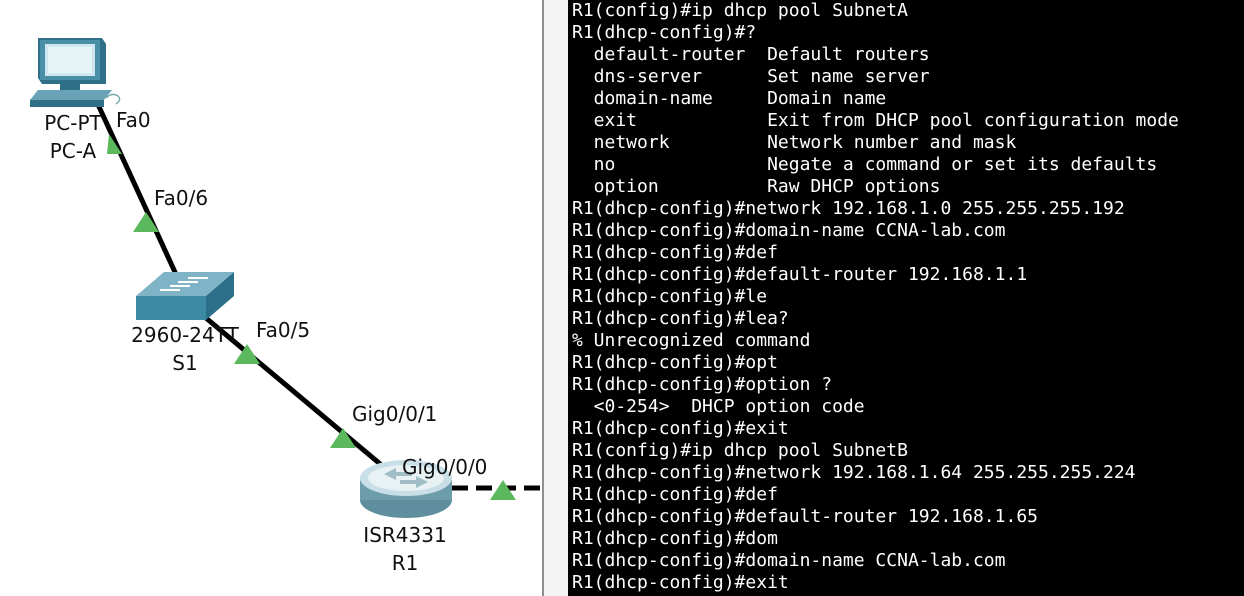  I want to click on terminal-line: R1(dhcp-config)#le, so click(670, 296).